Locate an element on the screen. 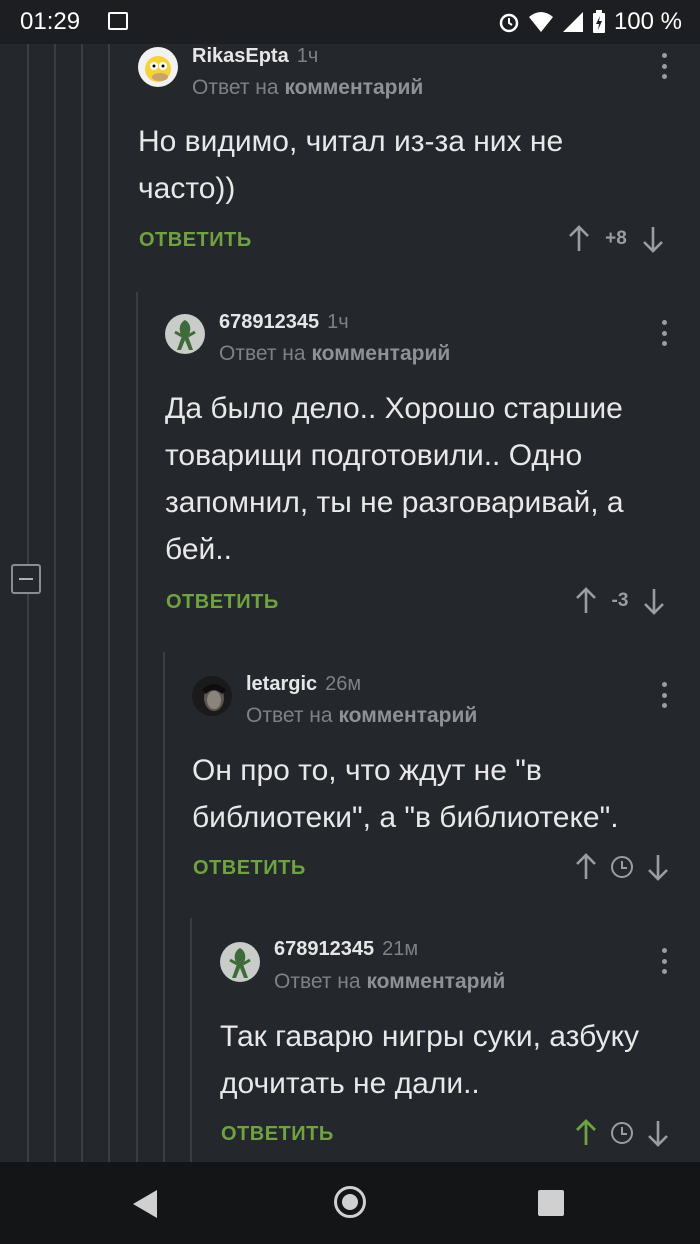 The width and height of the screenshot is (700, 1244). vote-controls: -3 is located at coordinates (620, 601).